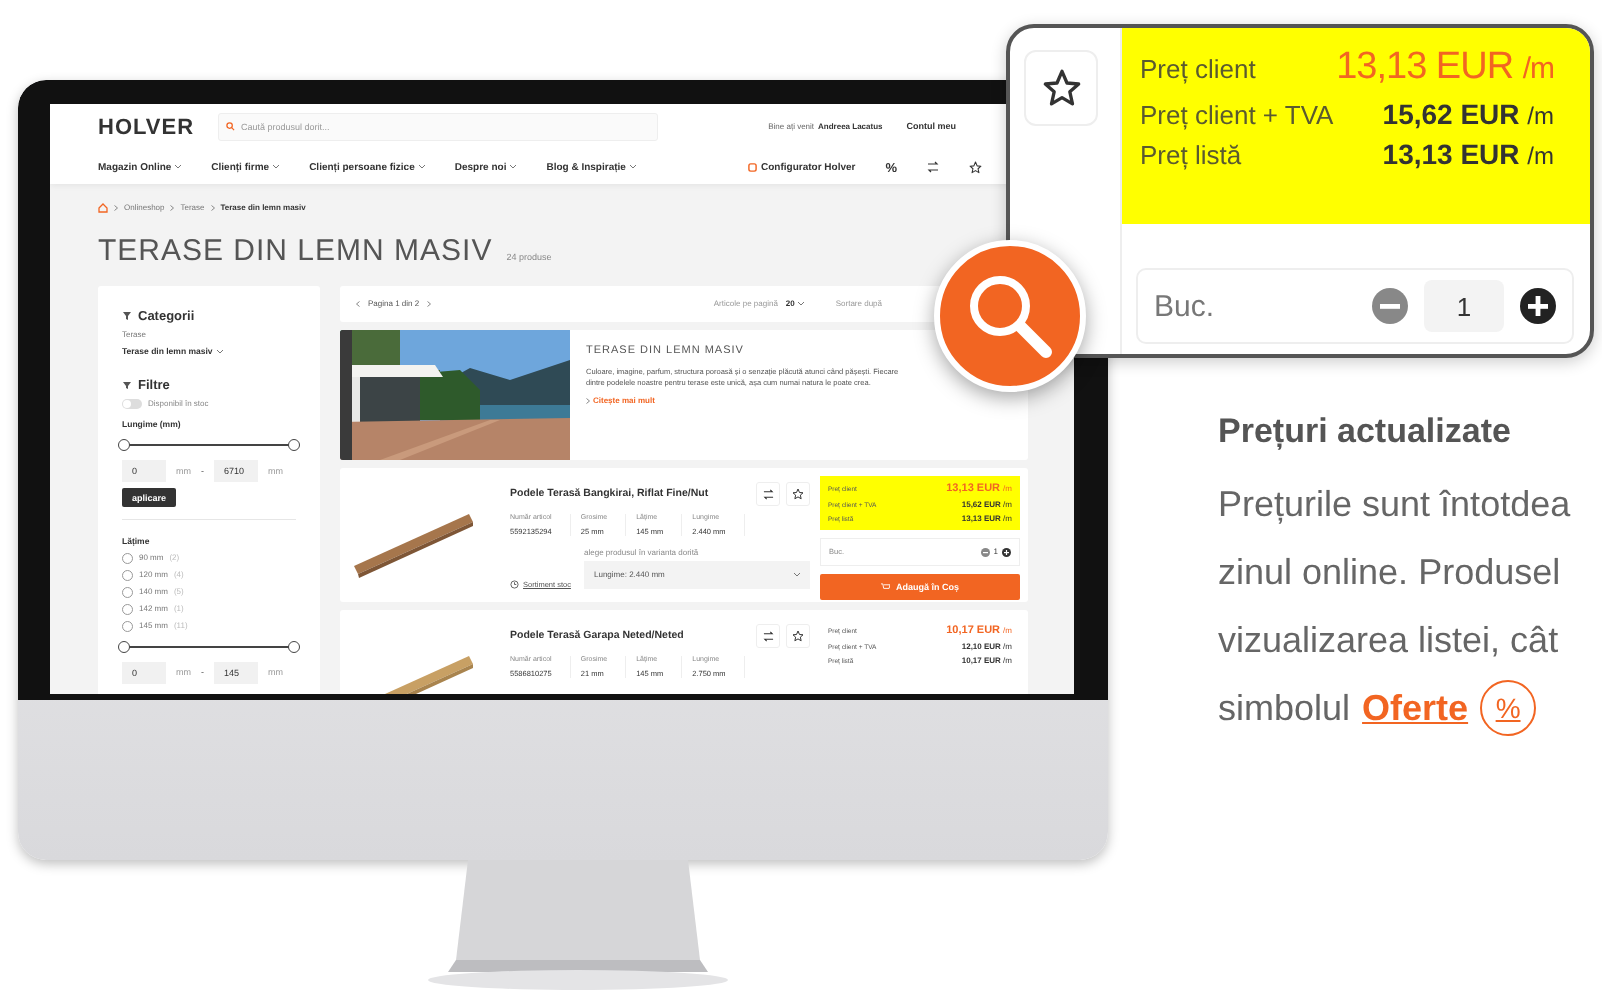 The image size is (1602, 1004). Describe the element at coordinates (295, 251) in the screenshot. I see `page-title: TERASE DIN LEMN MASIV` at that location.